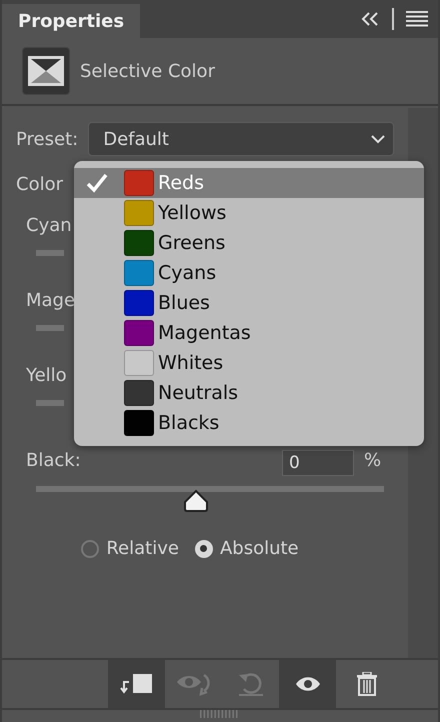 The image size is (440, 722). I want to click on percent-unit: %, so click(373, 460).